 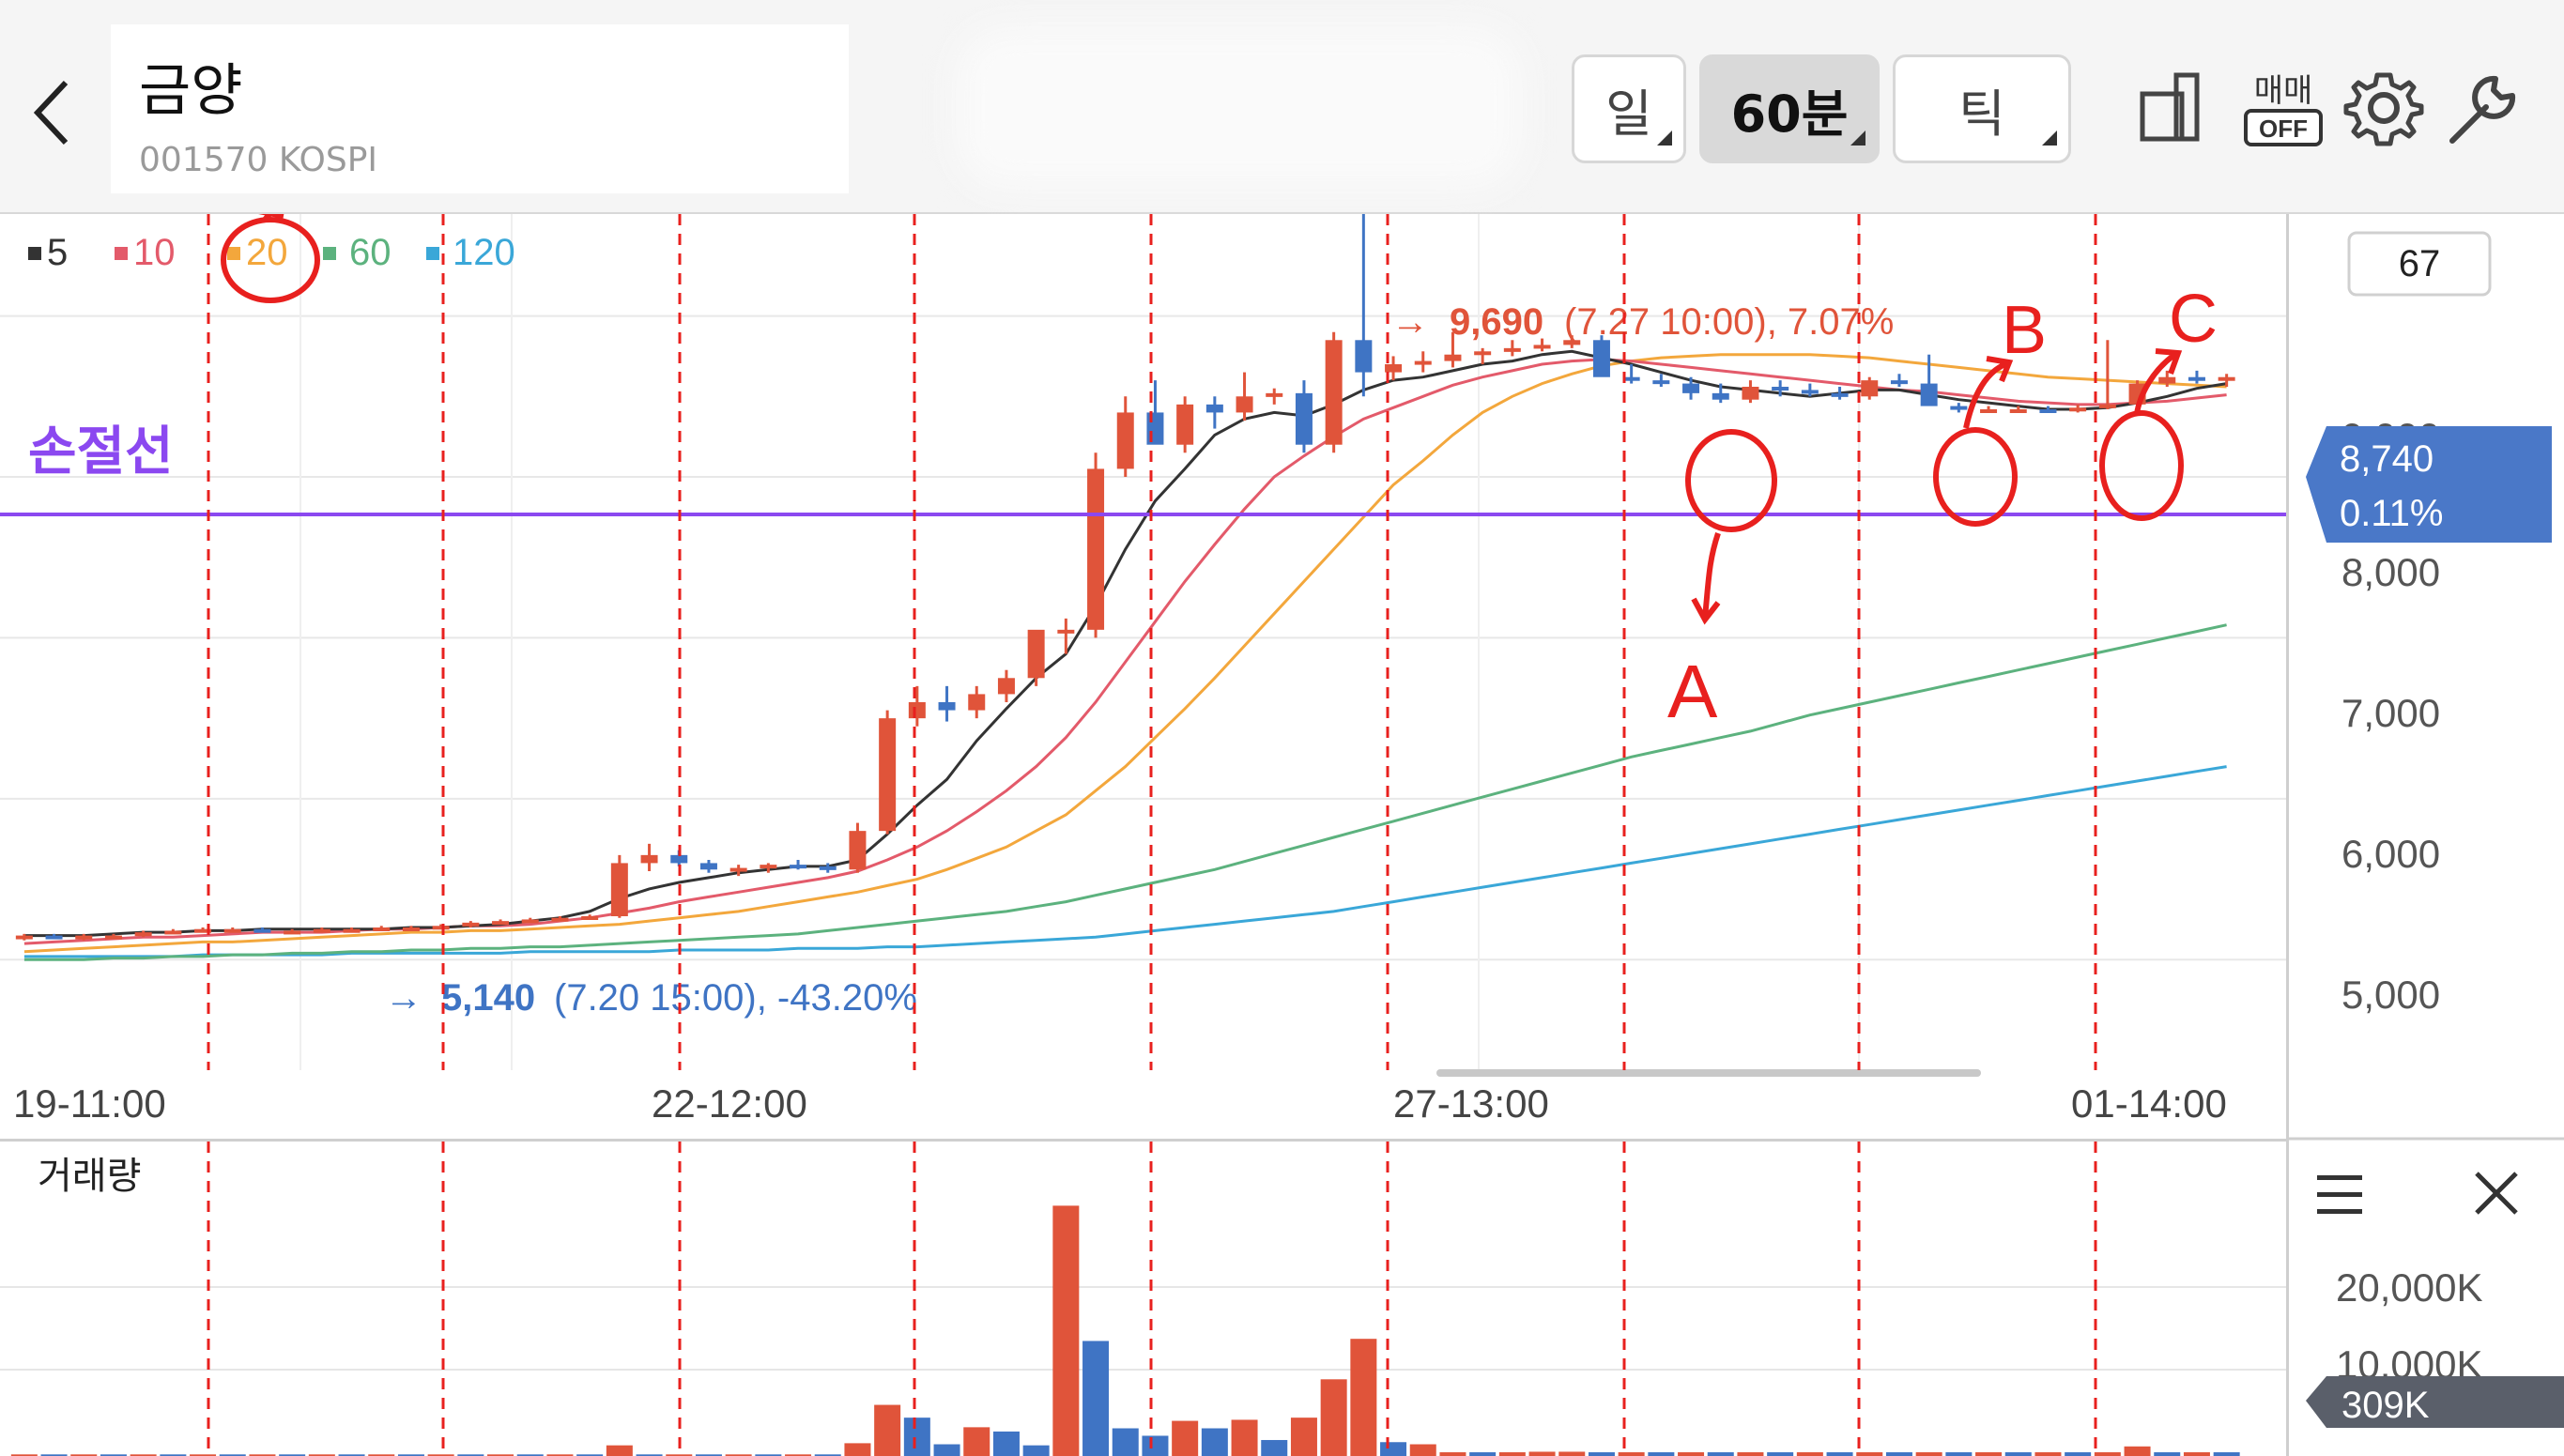 I want to click on marker-c: C, so click(x=2194, y=319).